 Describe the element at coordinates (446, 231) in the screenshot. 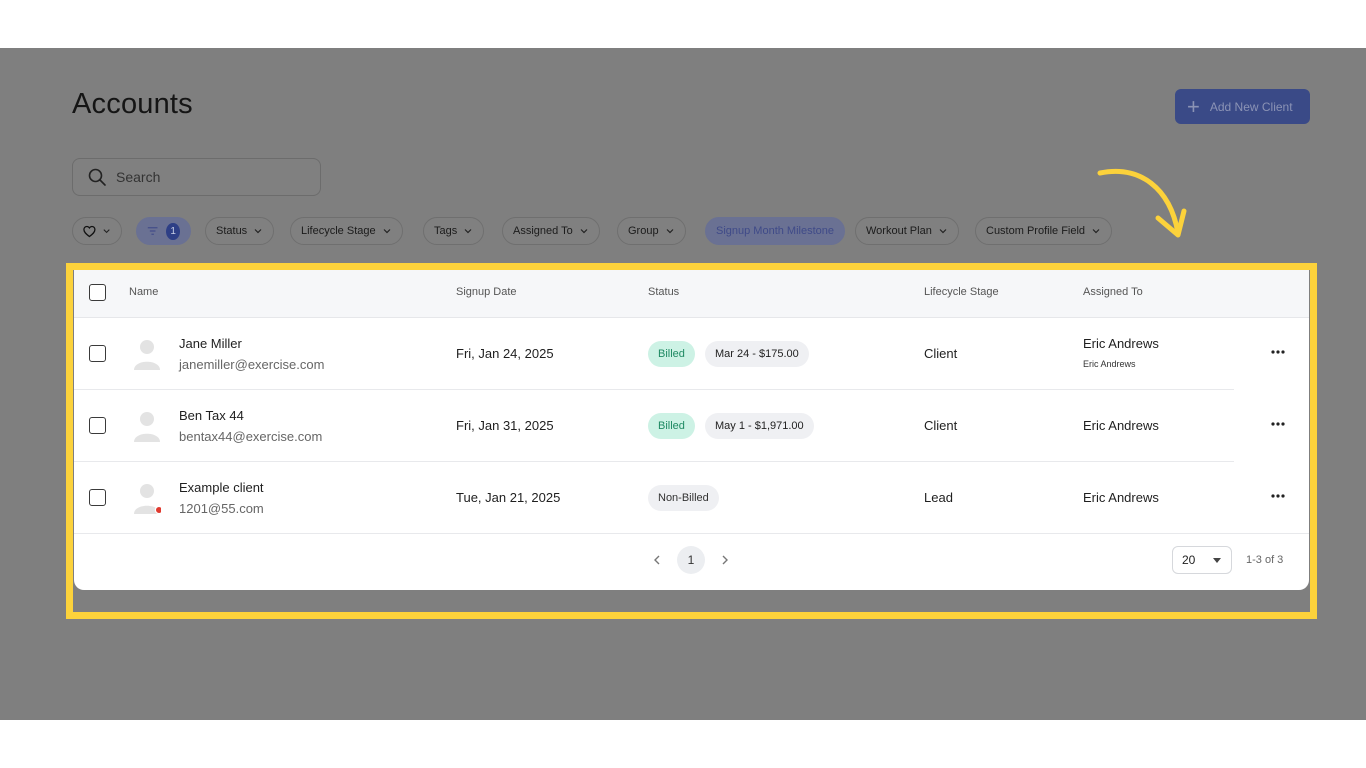

I see `tags-filter-label: Tags` at that location.